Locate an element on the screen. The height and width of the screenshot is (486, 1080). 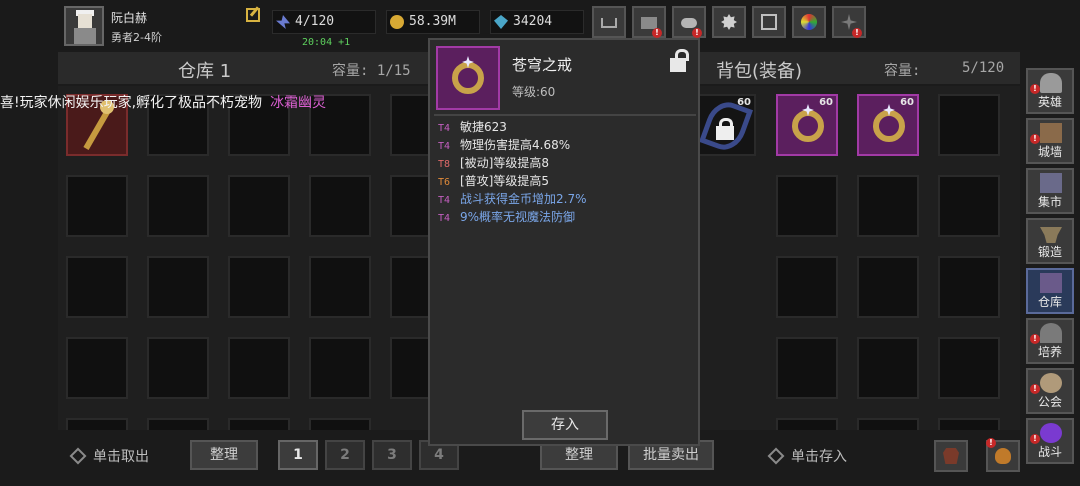
sort-button: 整理 is located at coordinates (224, 455).